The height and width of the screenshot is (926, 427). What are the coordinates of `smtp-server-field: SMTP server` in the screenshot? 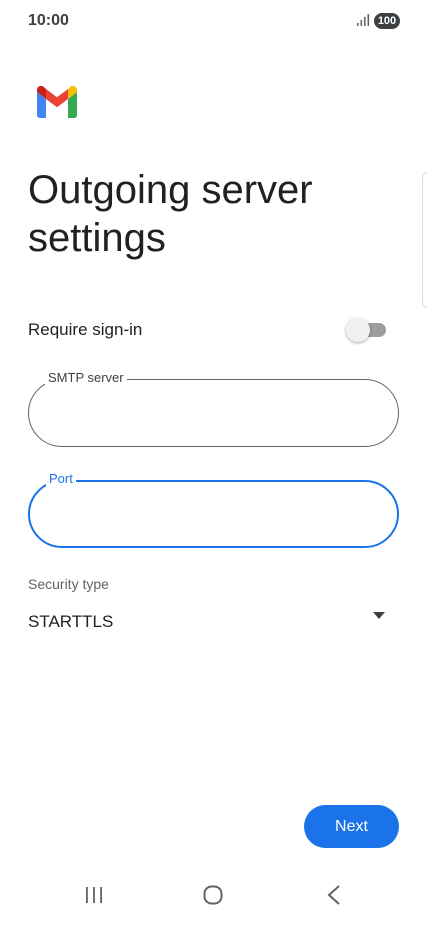 It's located at (213, 408).